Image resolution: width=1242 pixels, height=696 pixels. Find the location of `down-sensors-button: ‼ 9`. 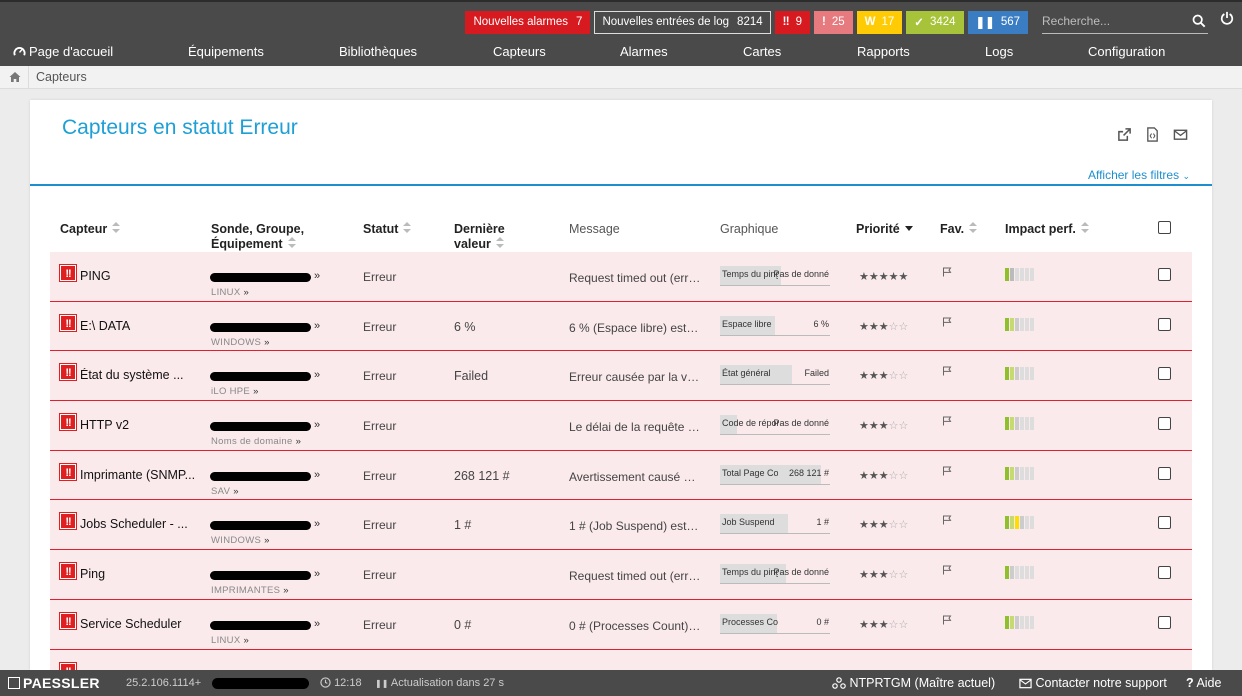

down-sensors-button: ‼ 9 is located at coordinates (792, 22).